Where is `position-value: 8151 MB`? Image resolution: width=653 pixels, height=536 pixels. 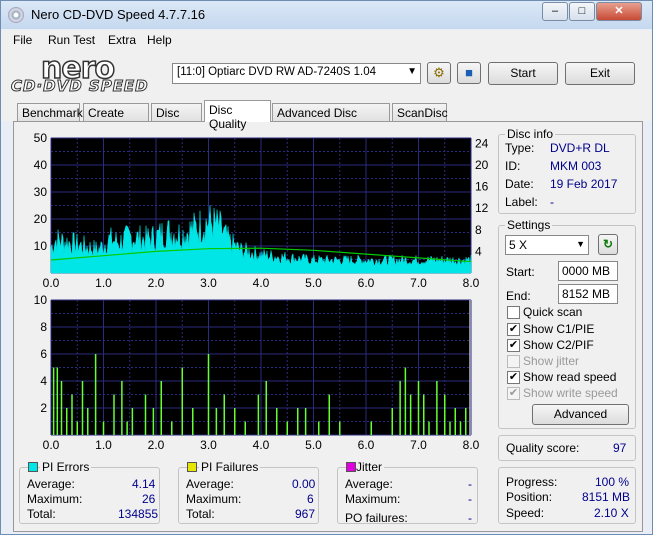
position-value: 8151 MB is located at coordinates (606, 497).